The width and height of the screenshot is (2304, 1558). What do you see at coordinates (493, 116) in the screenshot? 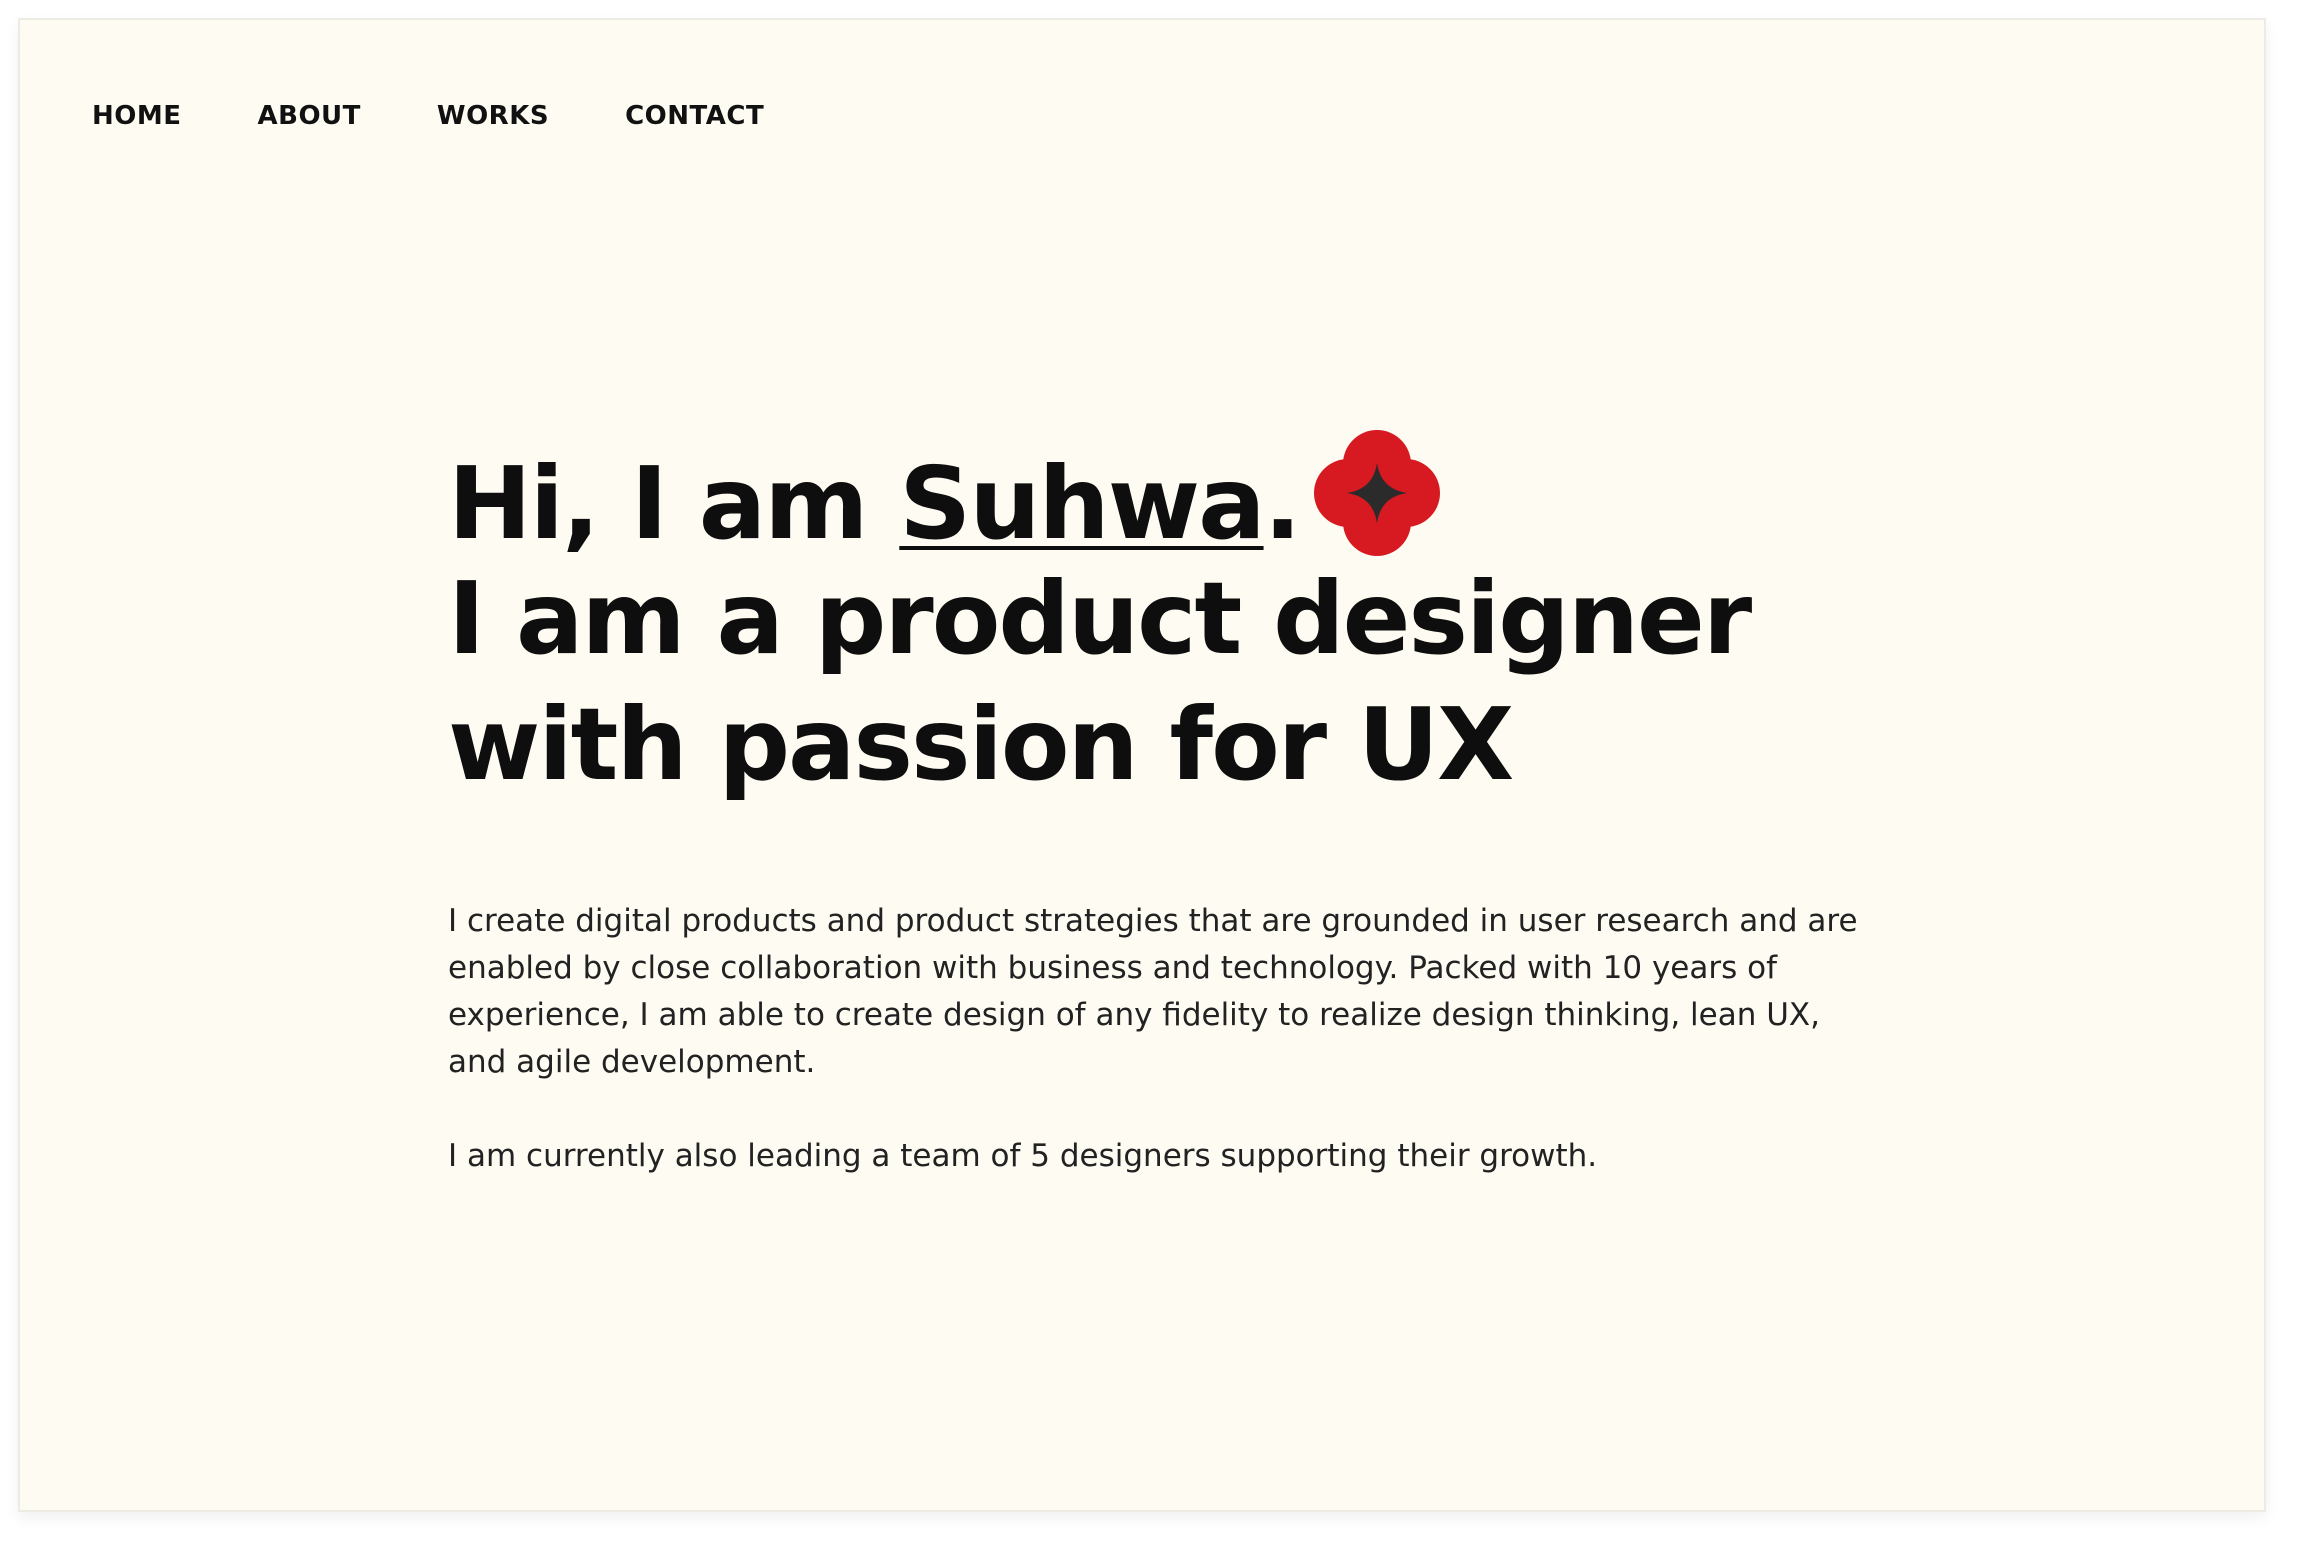
I see `nav-works-link: WORKS` at bounding box center [493, 116].